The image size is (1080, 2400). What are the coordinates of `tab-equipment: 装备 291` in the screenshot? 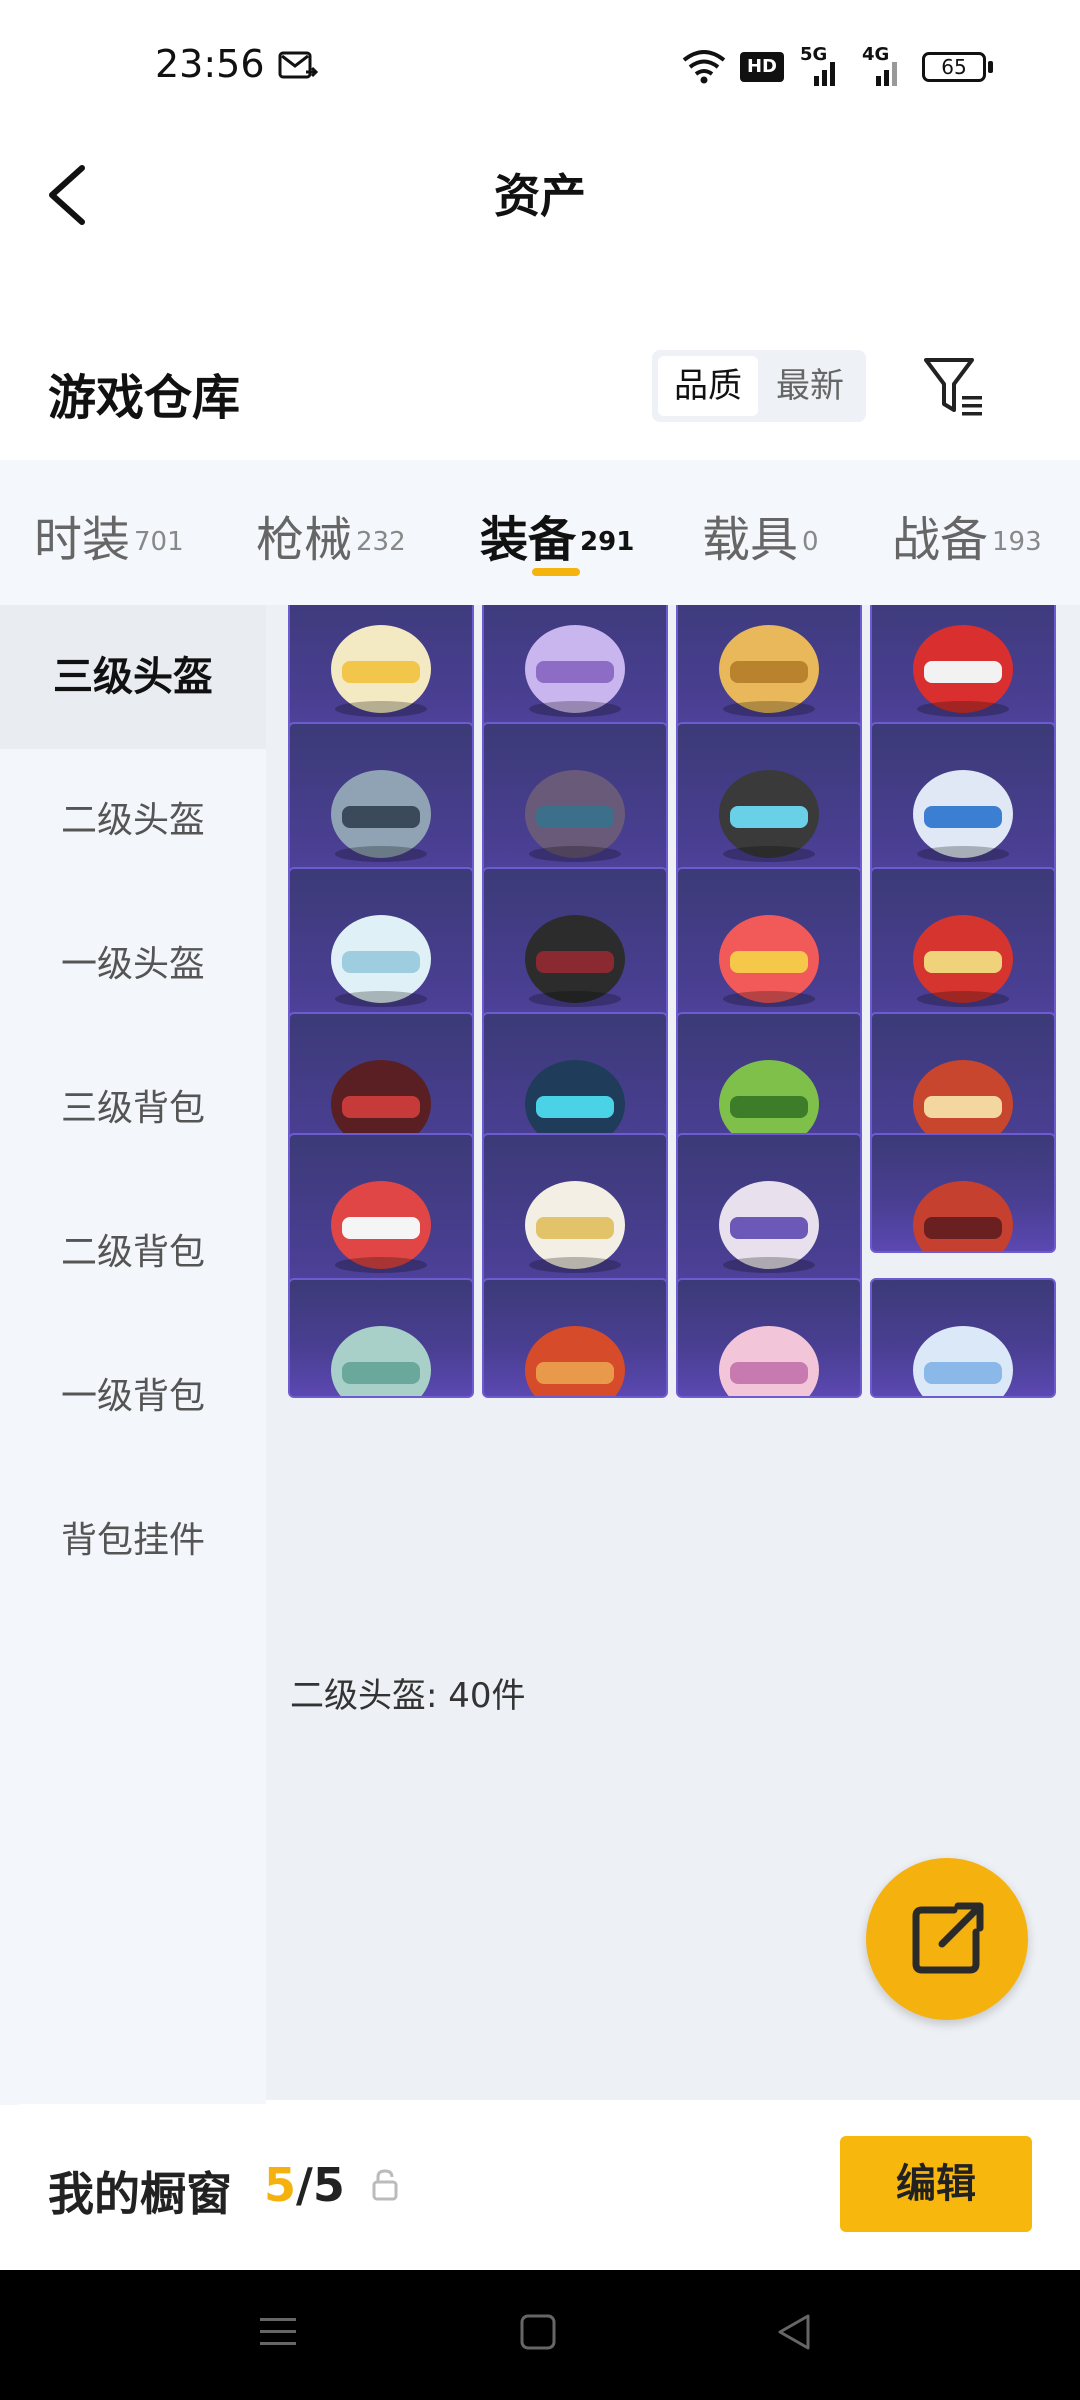 It's located at (557, 535).